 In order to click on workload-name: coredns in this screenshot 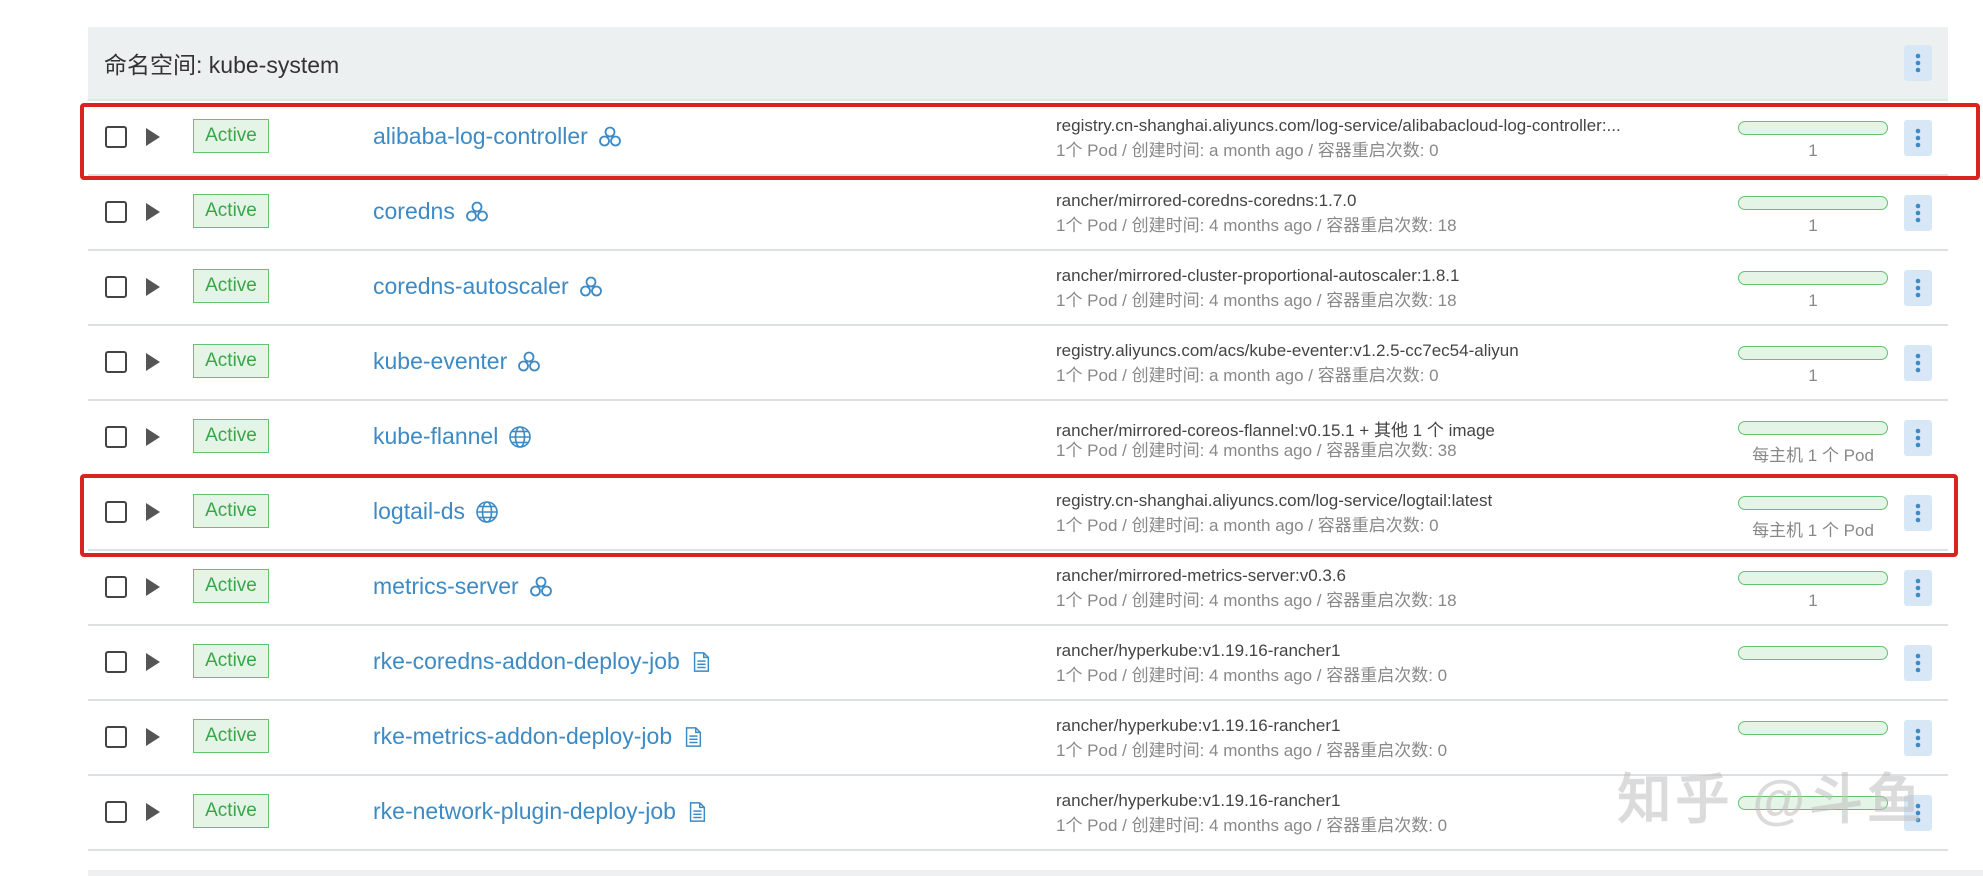, I will do `click(414, 211)`.